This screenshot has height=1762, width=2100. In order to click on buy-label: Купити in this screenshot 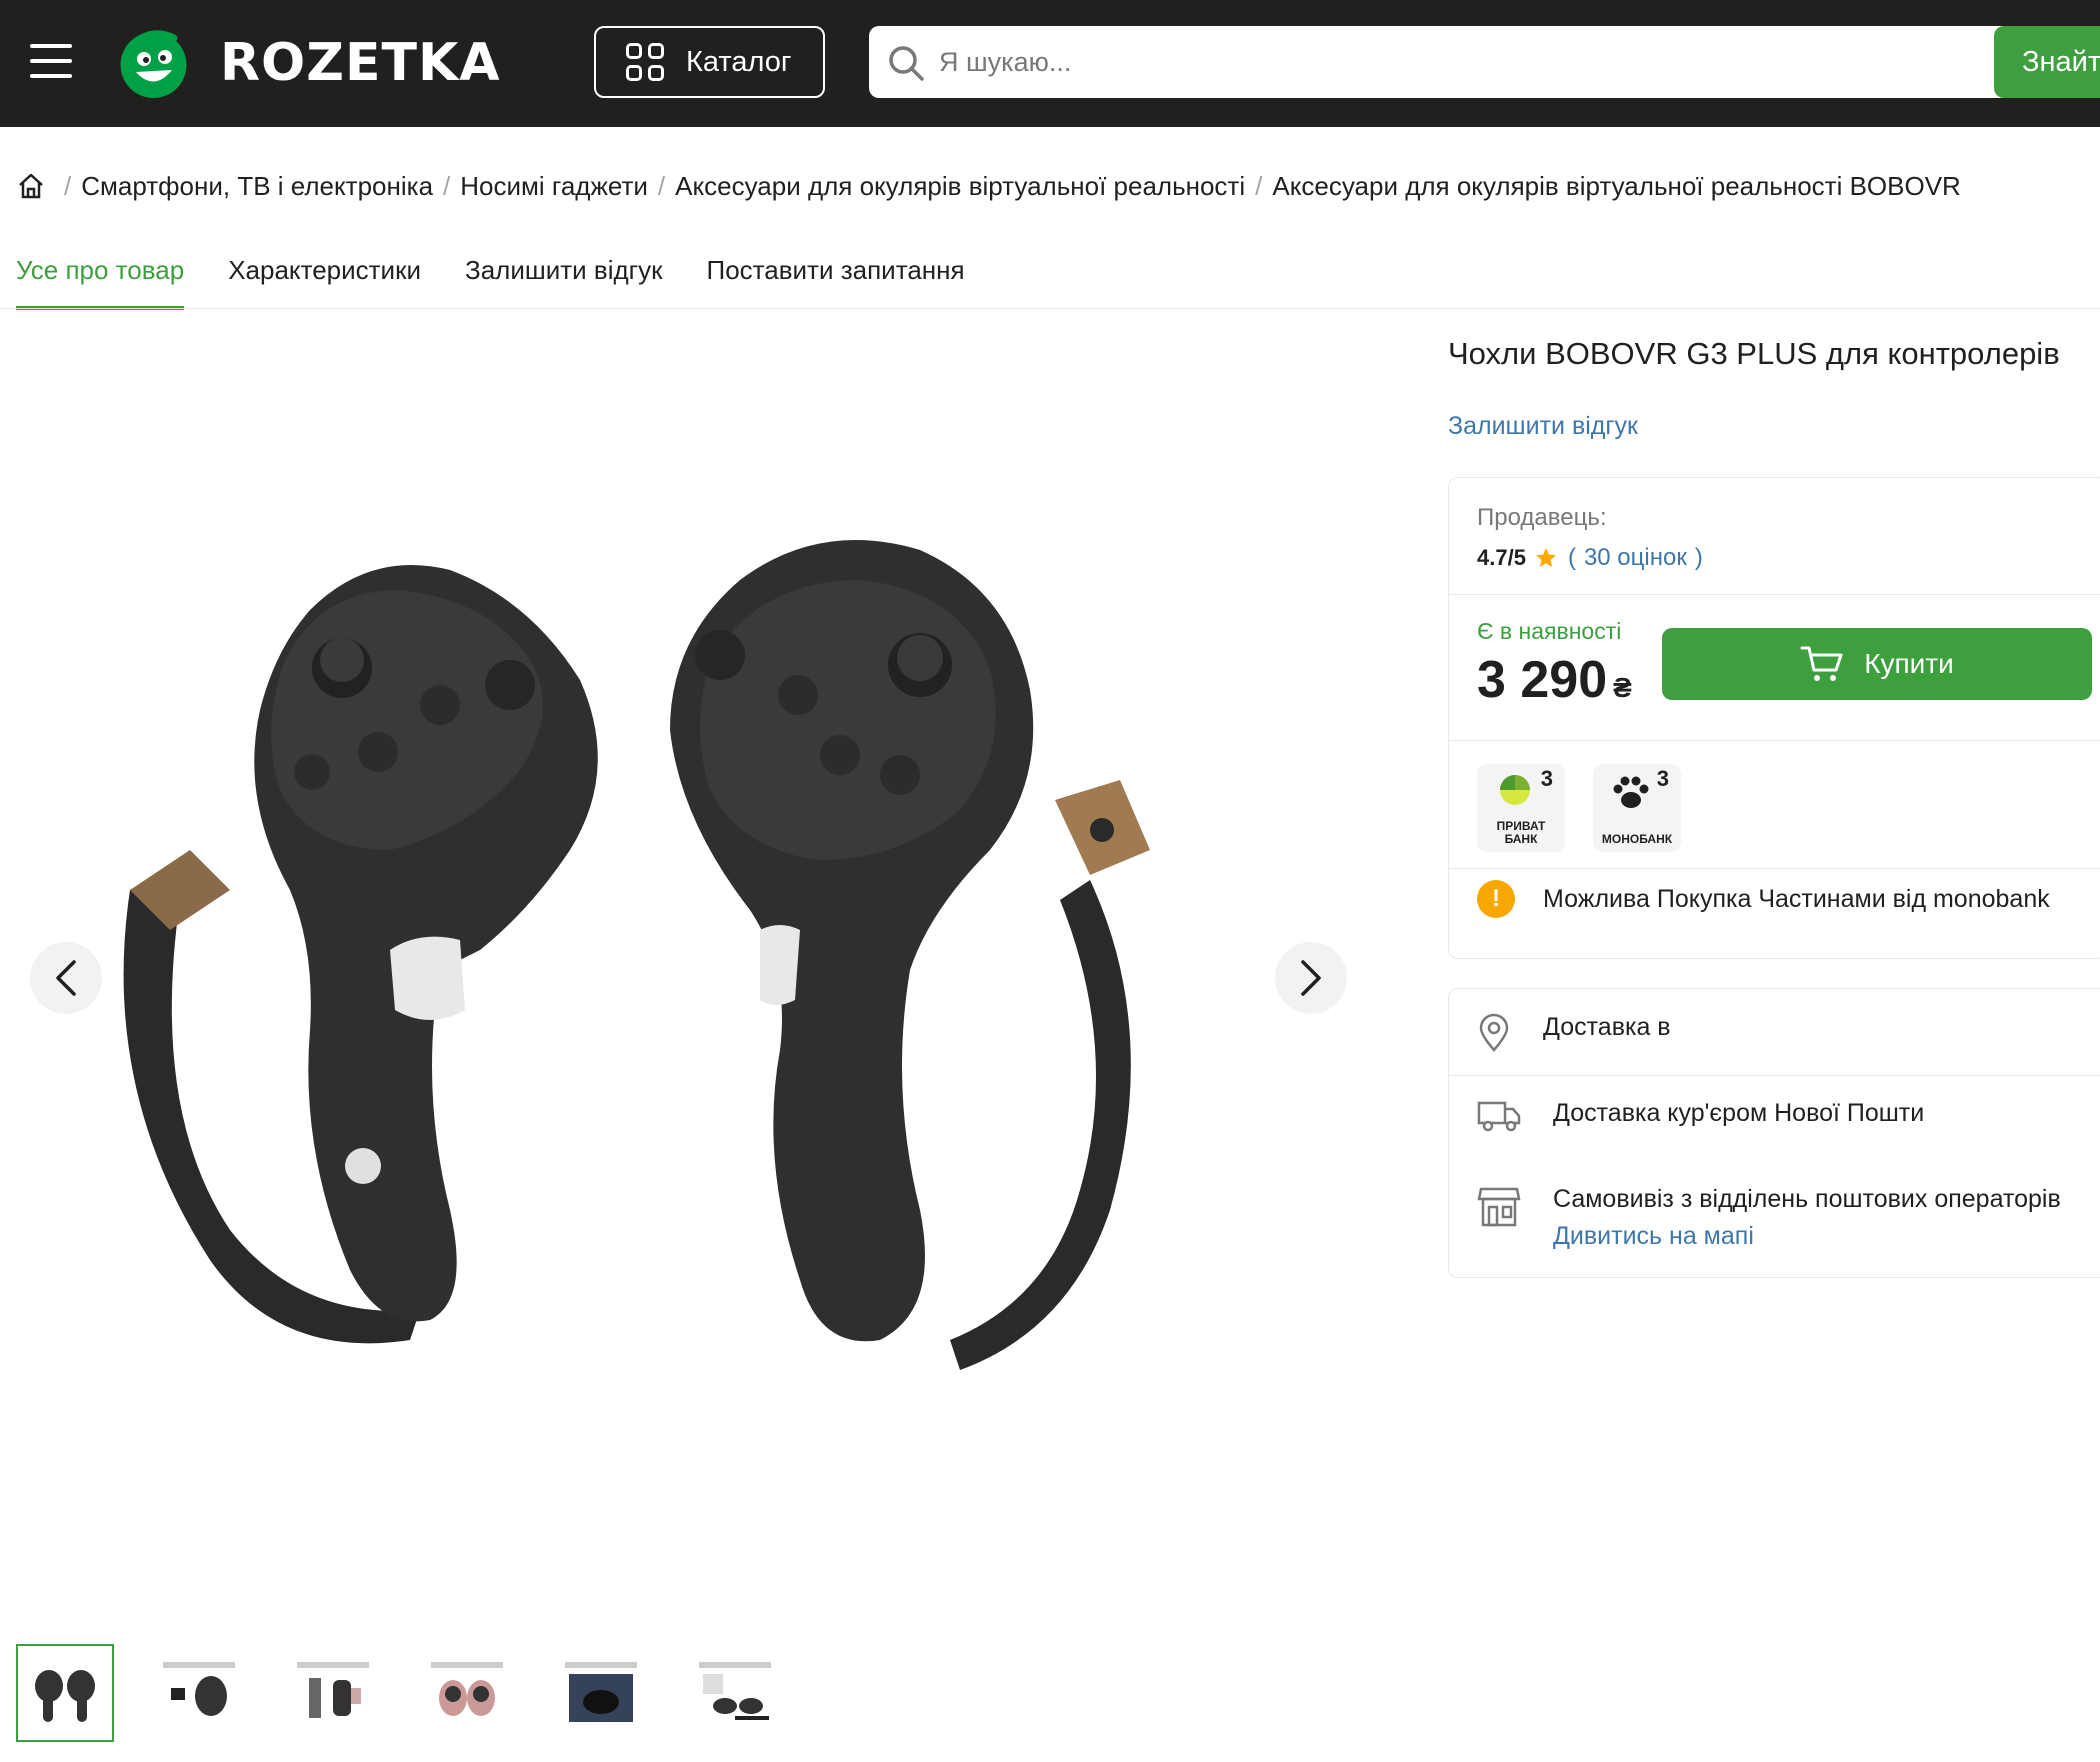, I will do `click(1909, 663)`.